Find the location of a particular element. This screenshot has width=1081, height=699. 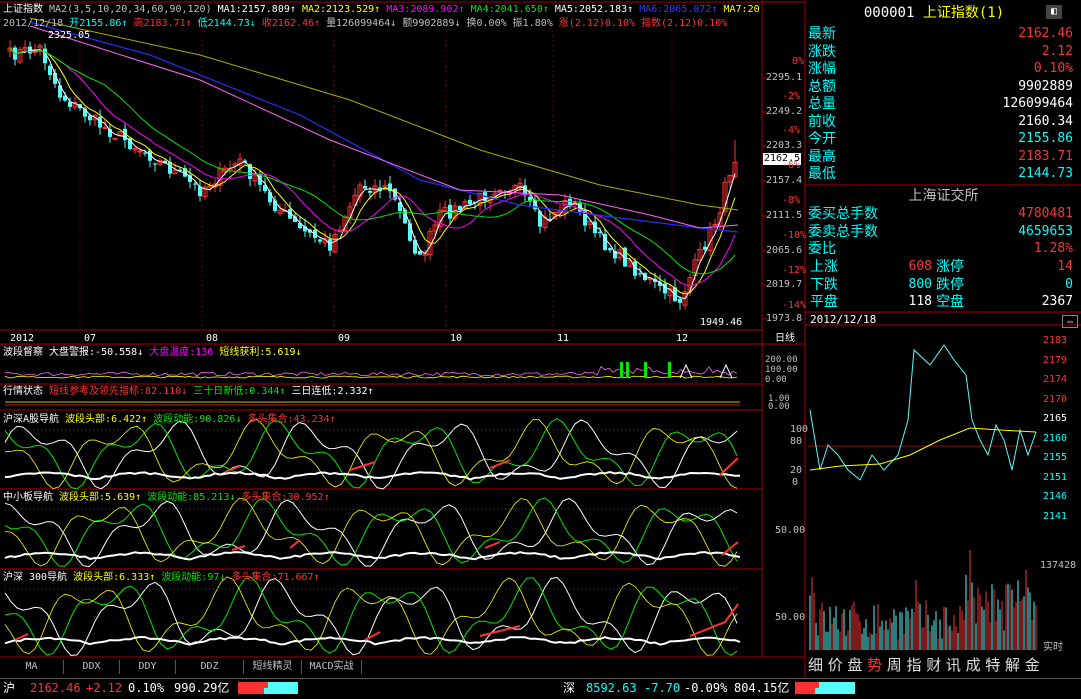

ma2-value: MA2:2123.529↑ is located at coordinates (341, 9).